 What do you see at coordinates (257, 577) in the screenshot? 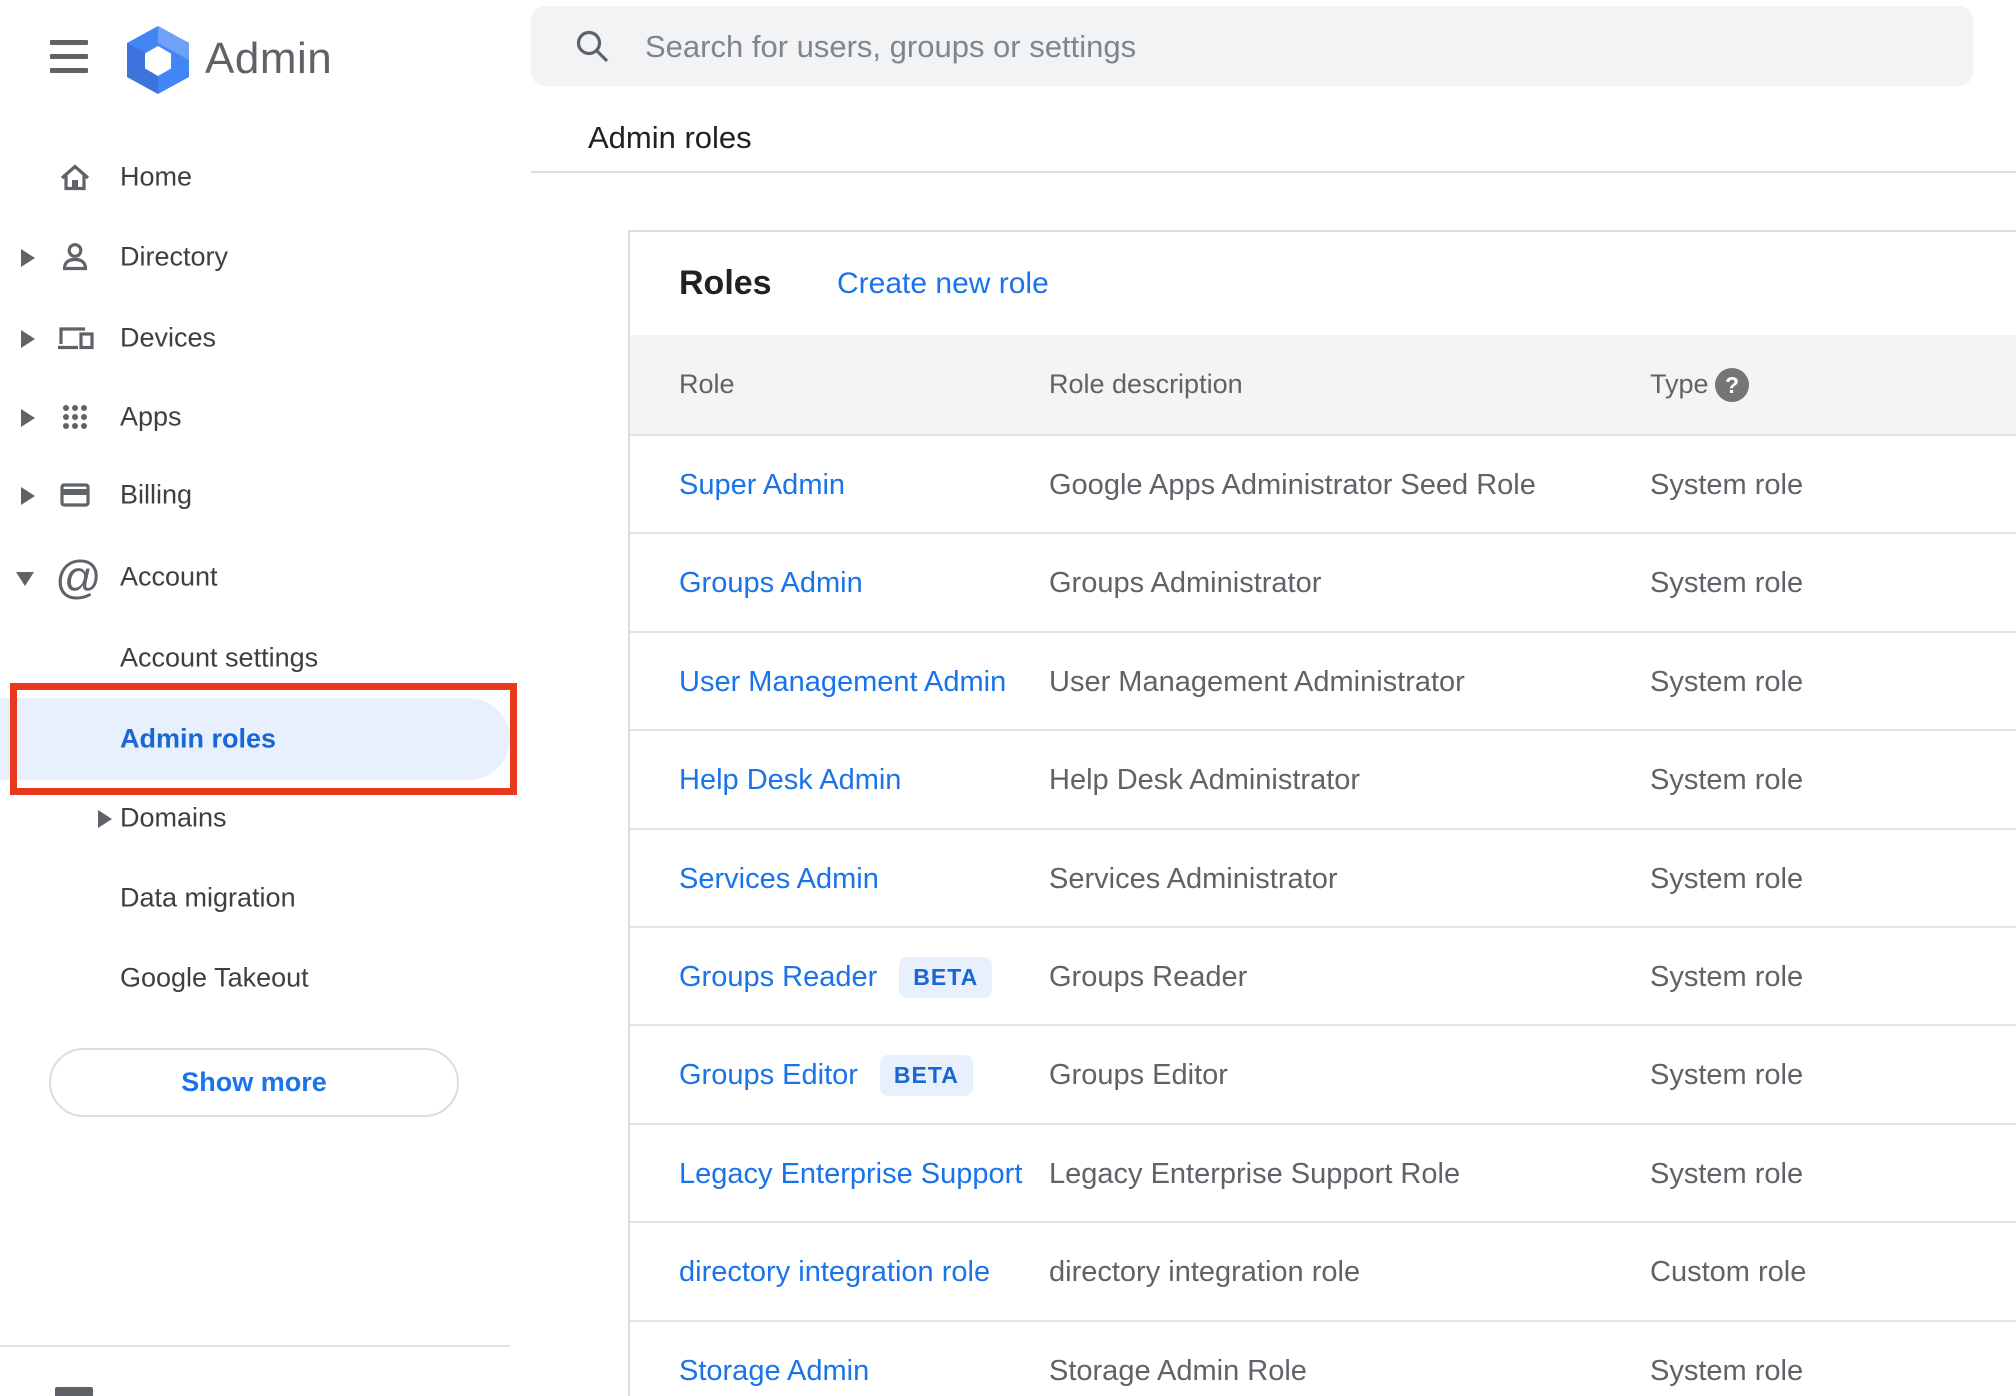
I see `sidebar-item-account: @ Account` at bounding box center [257, 577].